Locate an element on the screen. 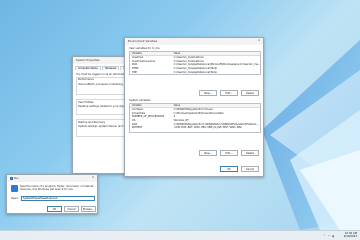 This screenshot has width=360, height=240. cell-value: Windows_NT is located at coordinates (181, 121).